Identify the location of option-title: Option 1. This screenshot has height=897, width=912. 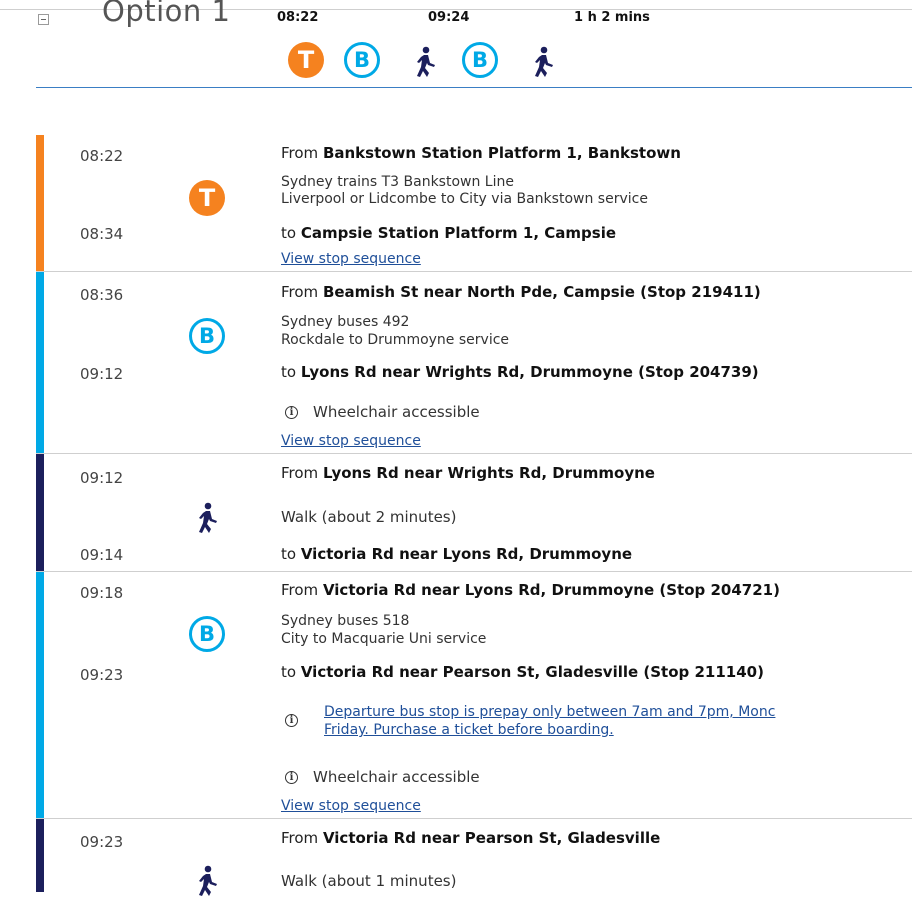
(166, 14).